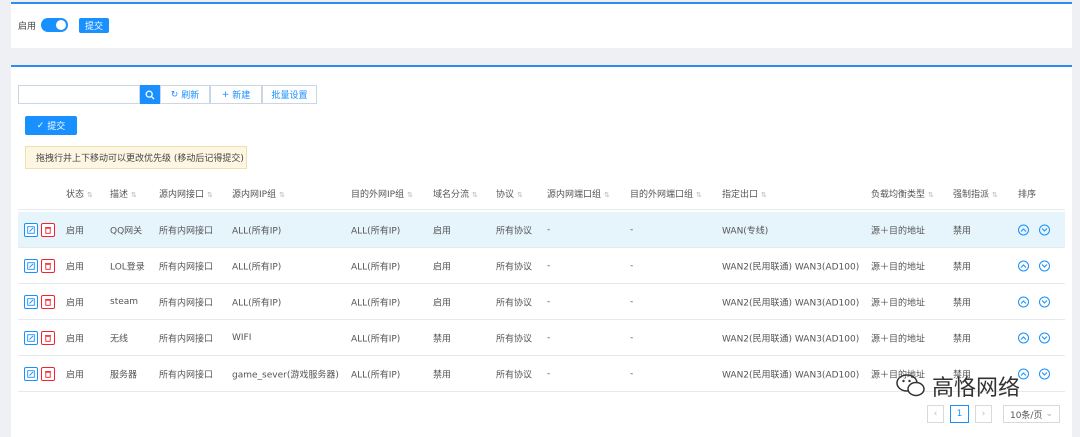 This screenshot has width=1080, height=437. Describe the element at coordinates (236, 94) in the screenshot. I see `new-button: + 新建` at that location.